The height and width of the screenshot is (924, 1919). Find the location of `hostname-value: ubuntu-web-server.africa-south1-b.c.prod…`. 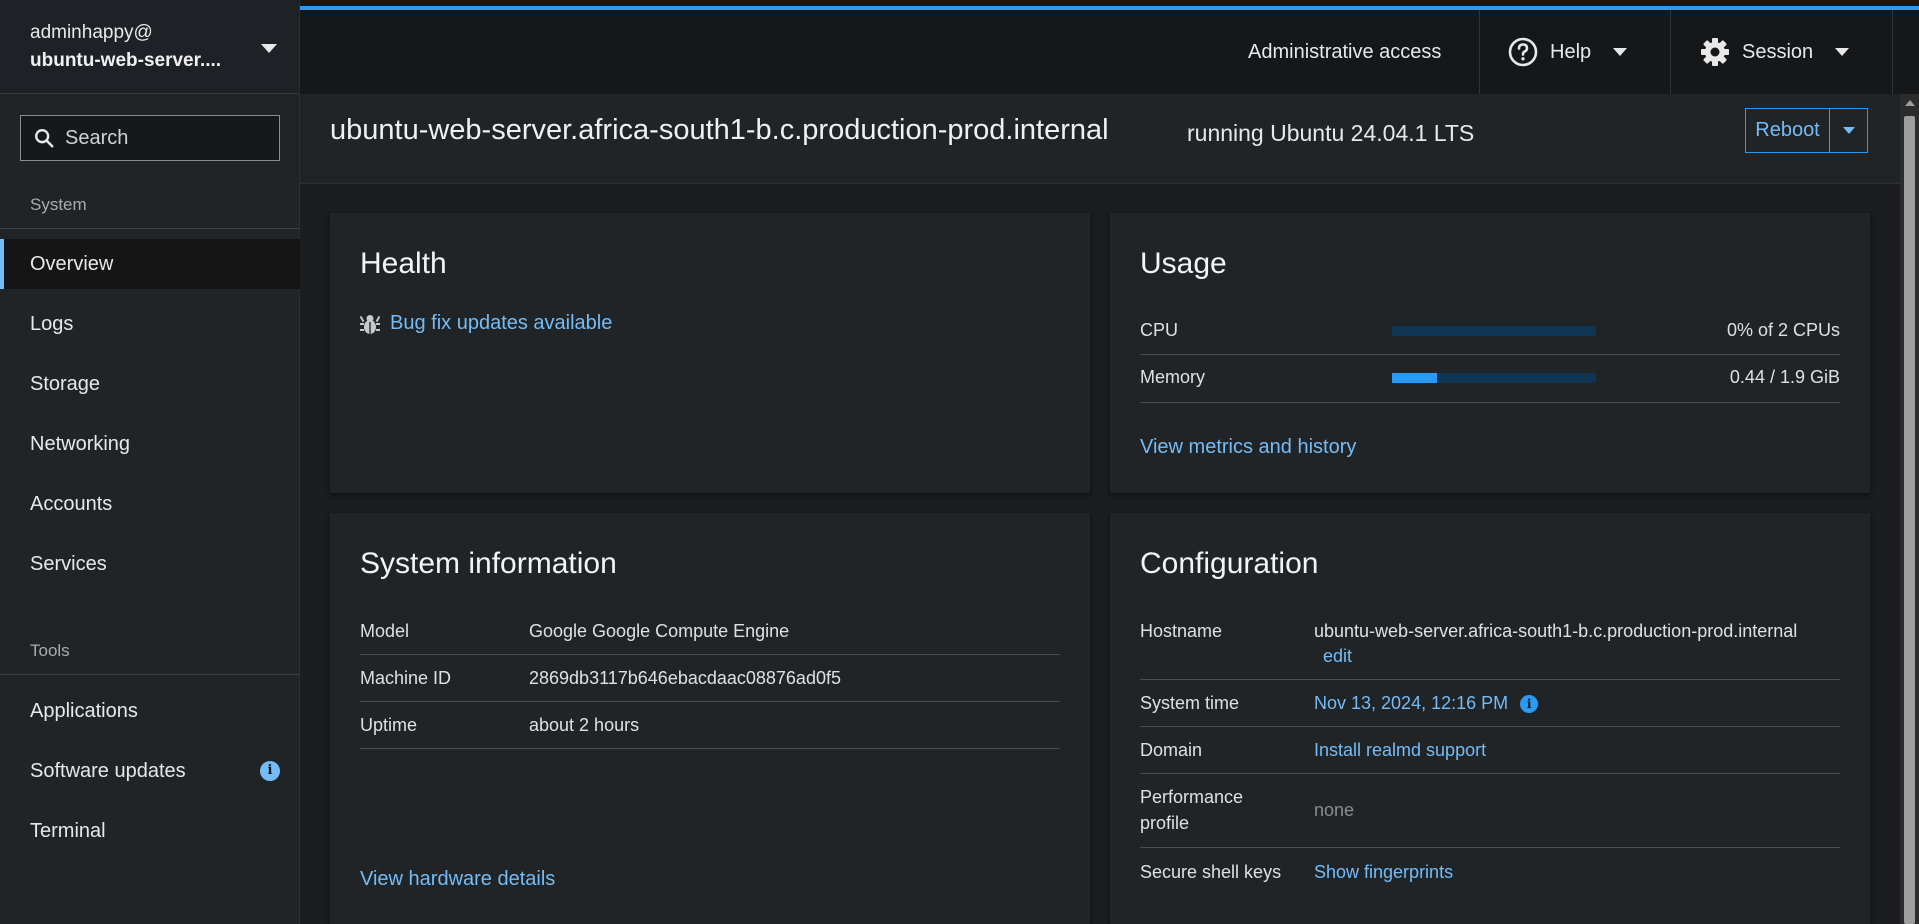

hostname-value: ubuntu-web-server.africa-south1-b.c.prod… is located at coordinates (1556, 631).